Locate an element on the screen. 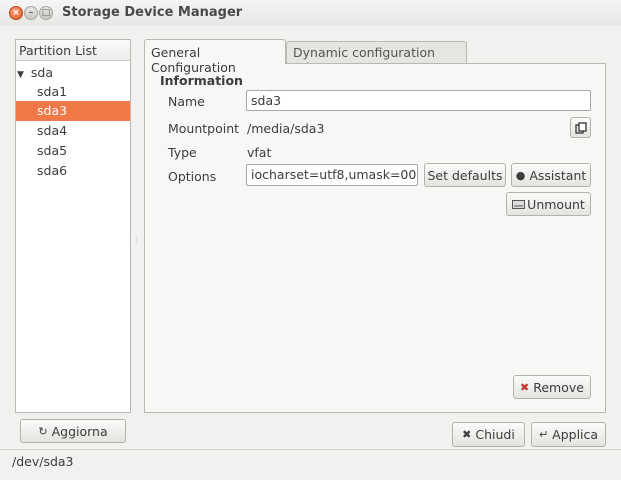  partition-row: sda1 is located at coordinates (73, 92).